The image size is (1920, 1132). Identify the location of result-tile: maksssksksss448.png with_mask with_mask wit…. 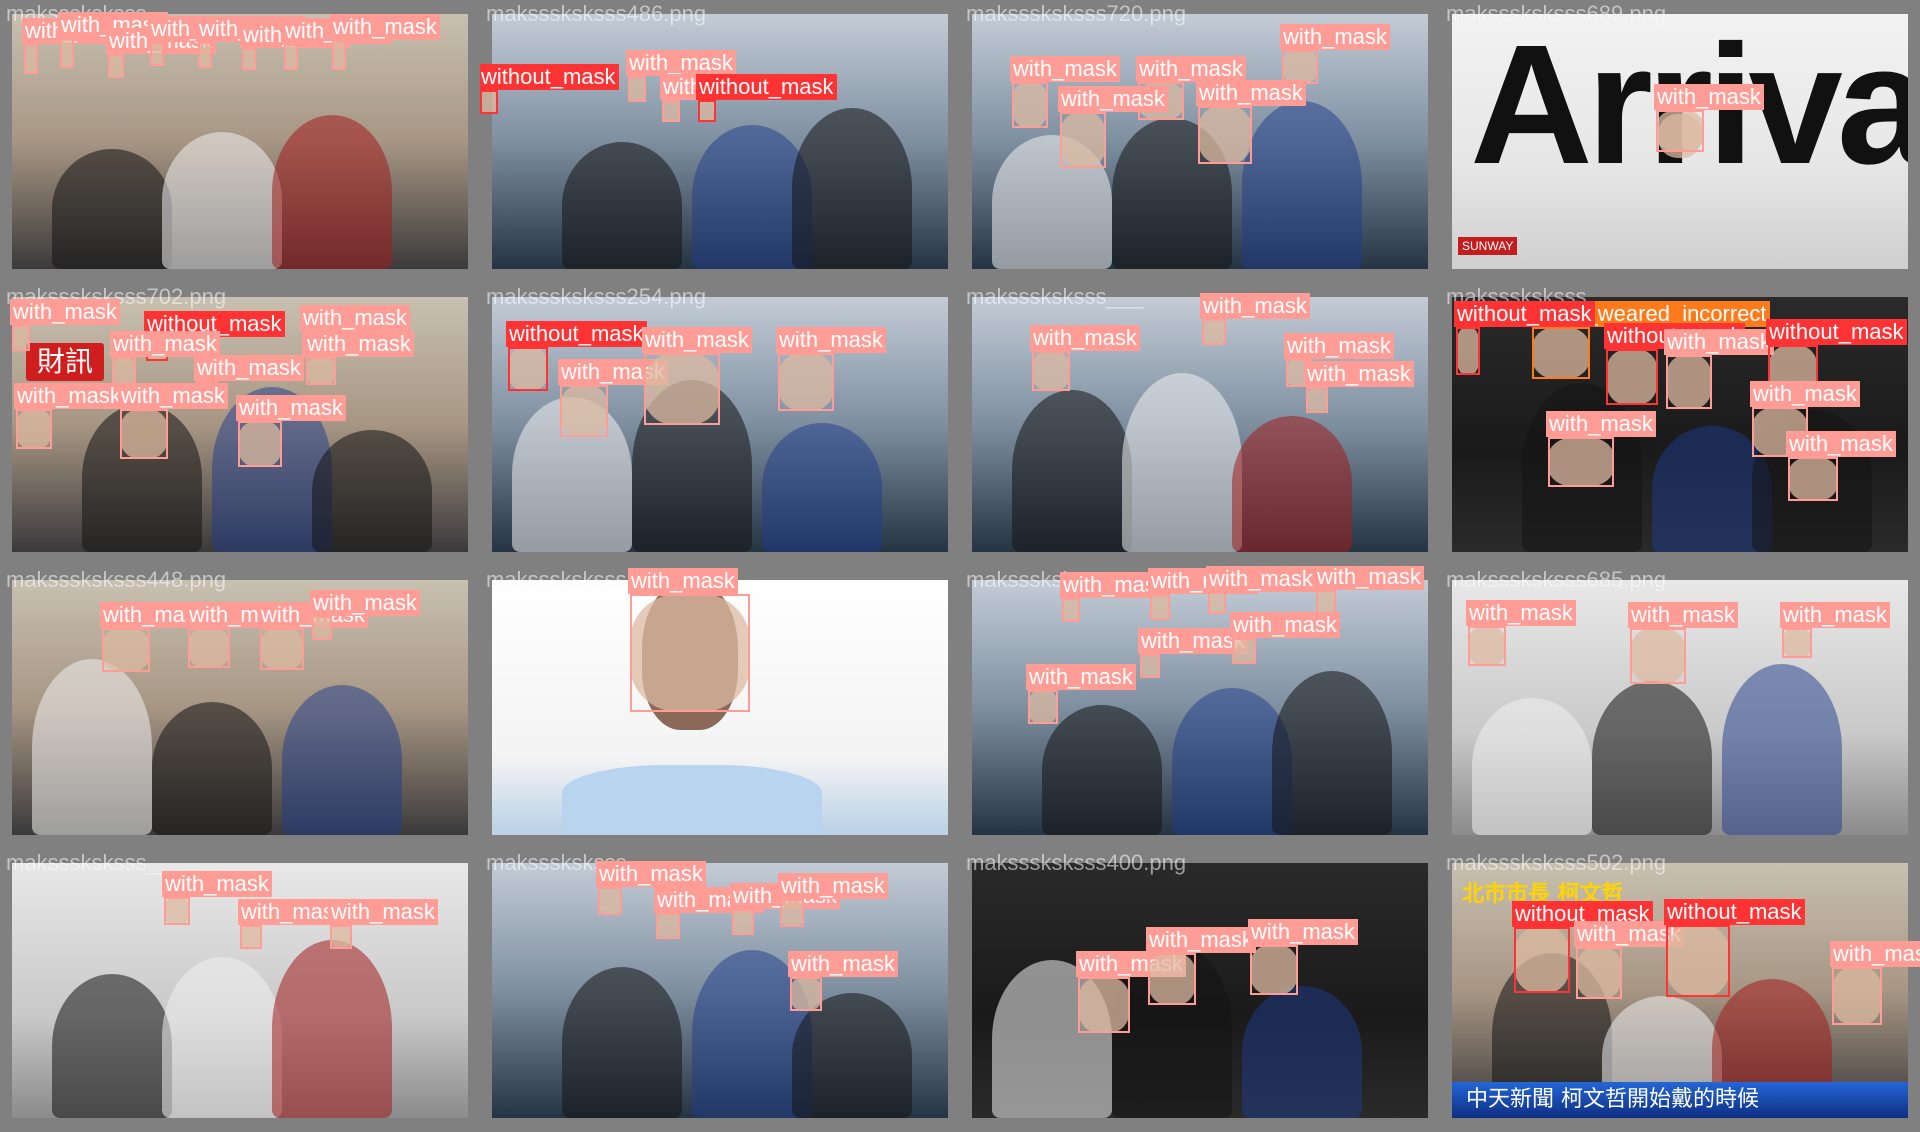
(240, 707).